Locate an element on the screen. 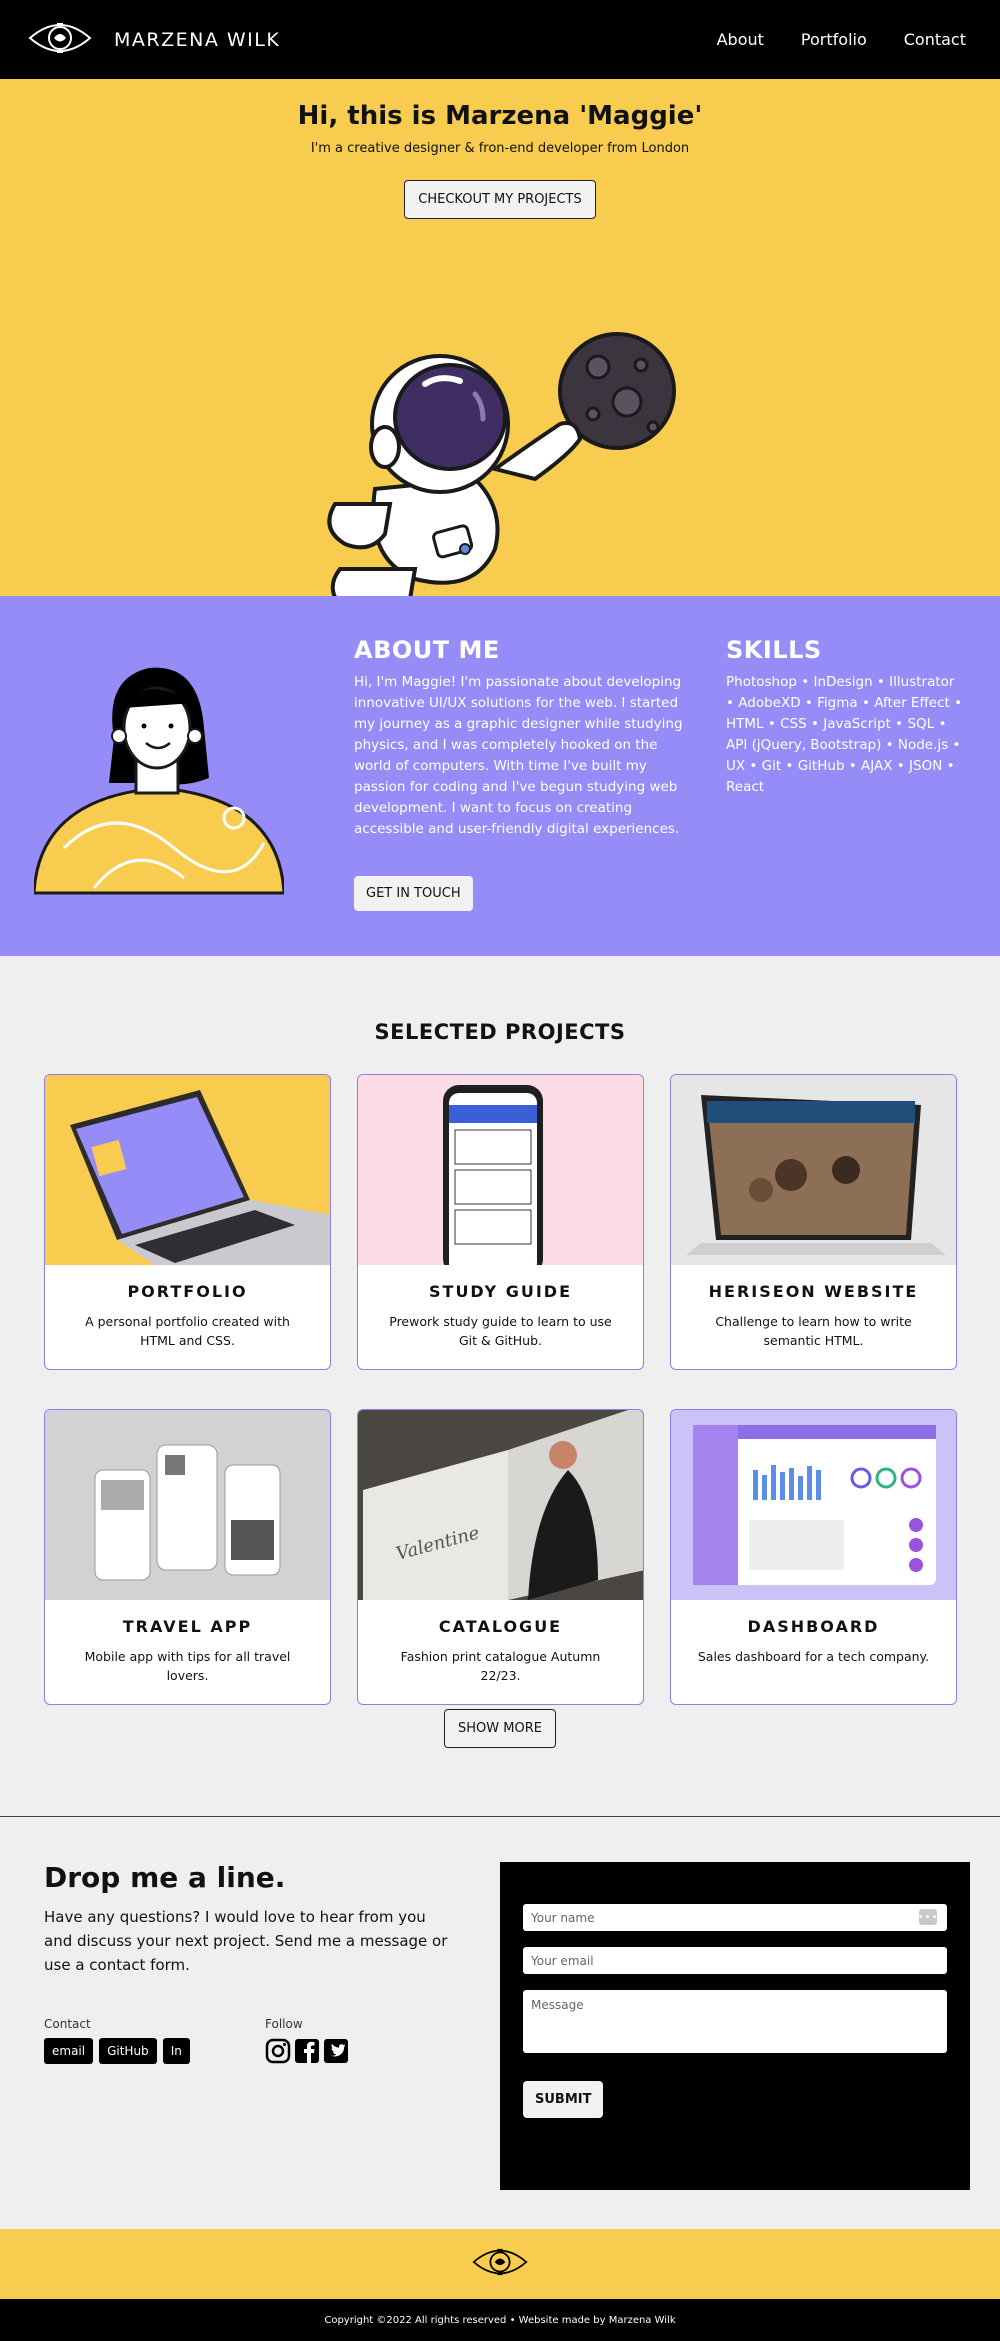 This screenshot has width=1000, height=2341. brand: MARZENA WILK is located at coordinates (154, 40).